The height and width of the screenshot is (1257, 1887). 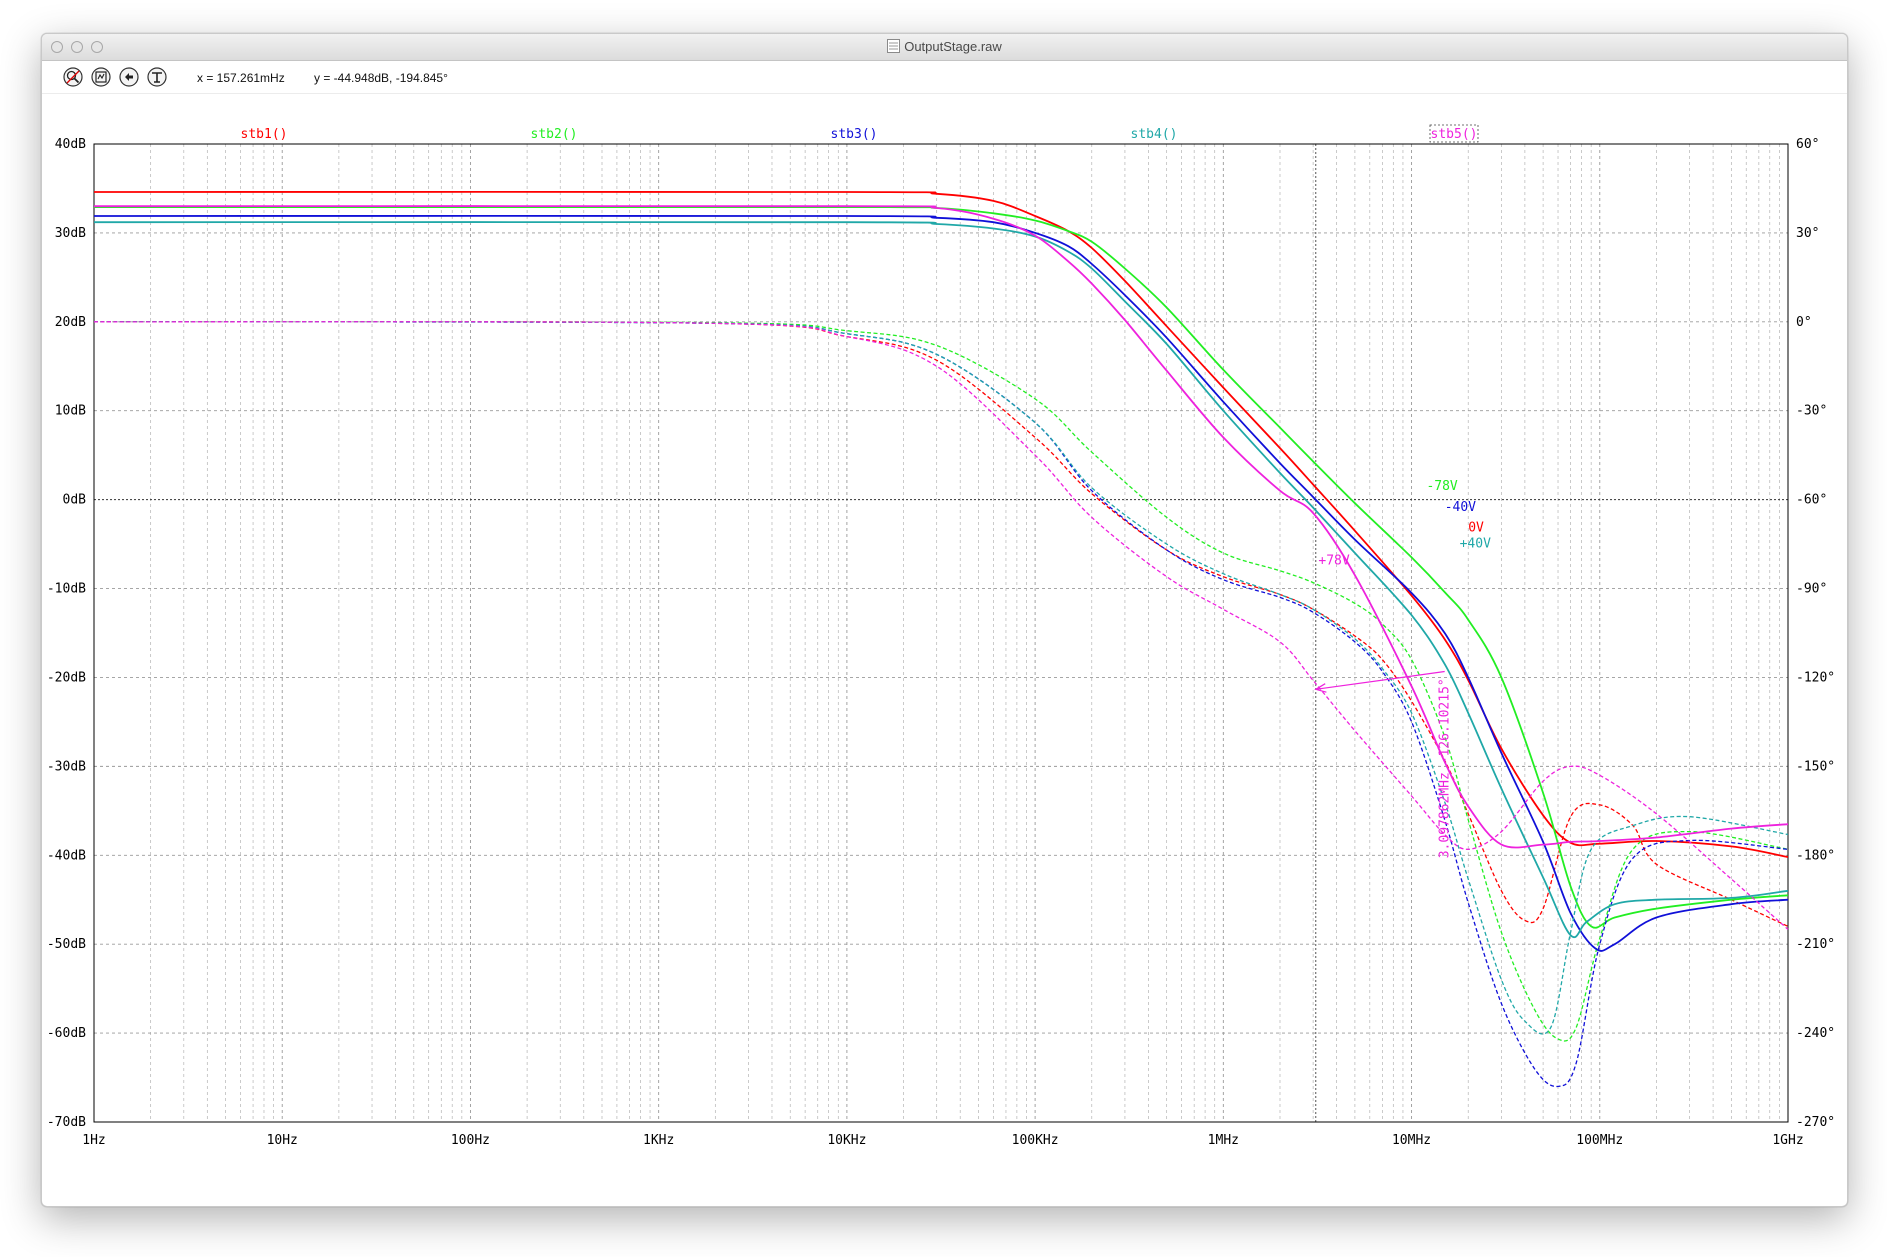 I want to click on cursor-y-readout: y = -44.948dB, -194.845°, so click(x=381, y=78).